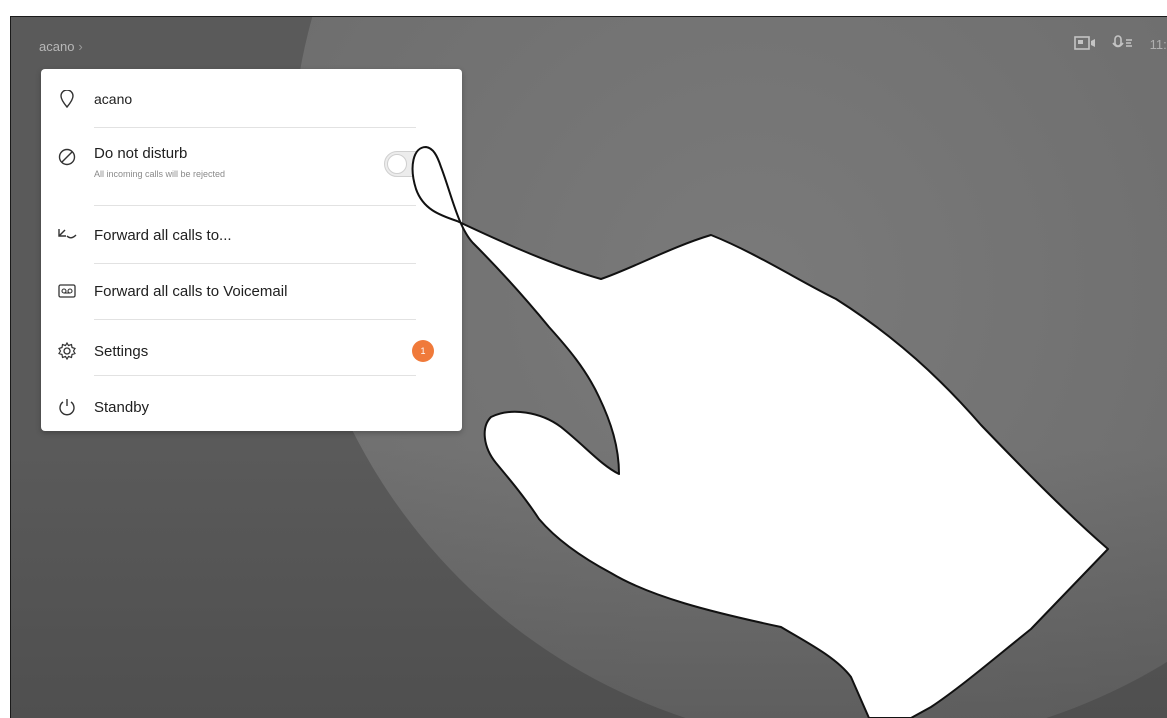  I want to click on menu-item-label: Standby, so click(122, 407).